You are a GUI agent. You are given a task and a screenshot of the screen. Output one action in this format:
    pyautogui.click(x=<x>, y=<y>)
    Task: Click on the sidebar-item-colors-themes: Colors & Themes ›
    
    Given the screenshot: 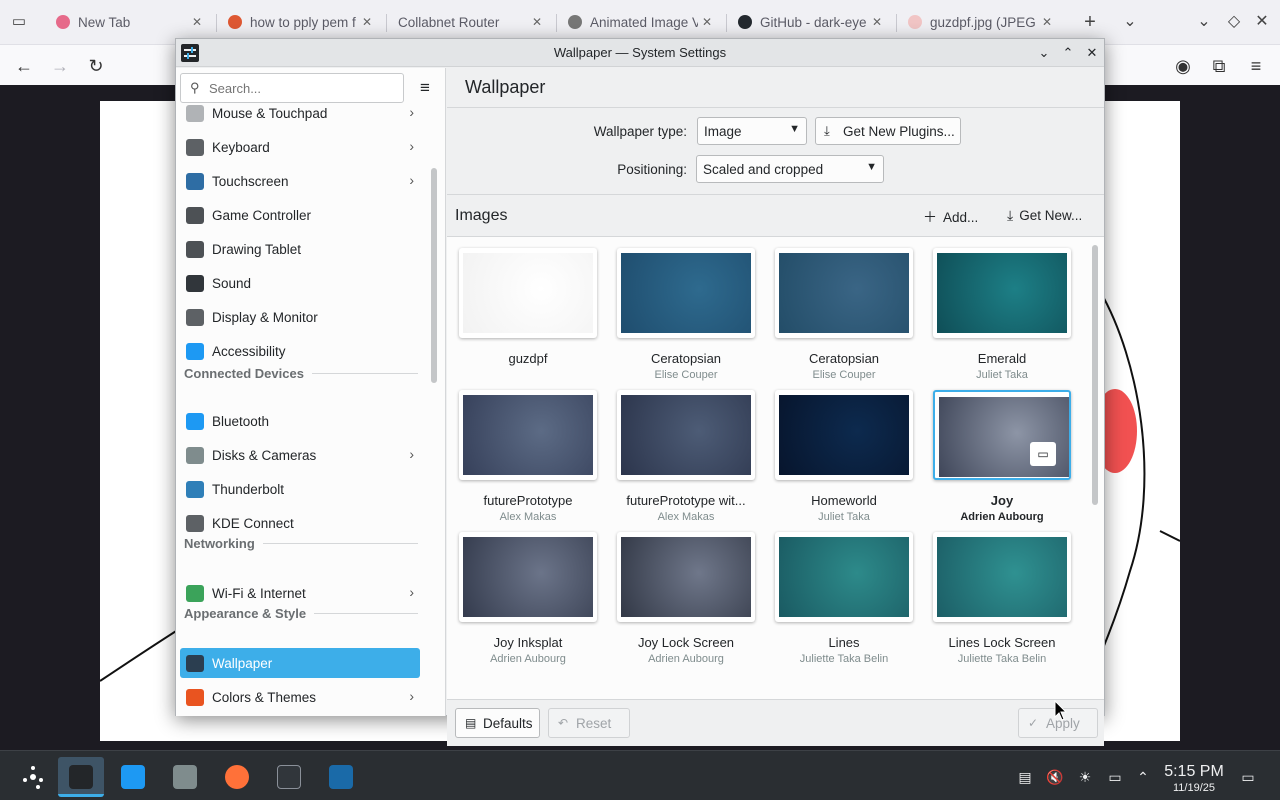 What is the action you would take?
    pyautogui.click(x=300, y=697)
    